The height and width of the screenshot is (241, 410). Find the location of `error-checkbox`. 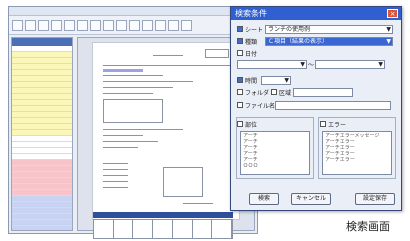

error-checkbox is located at coordinates (323, 124).